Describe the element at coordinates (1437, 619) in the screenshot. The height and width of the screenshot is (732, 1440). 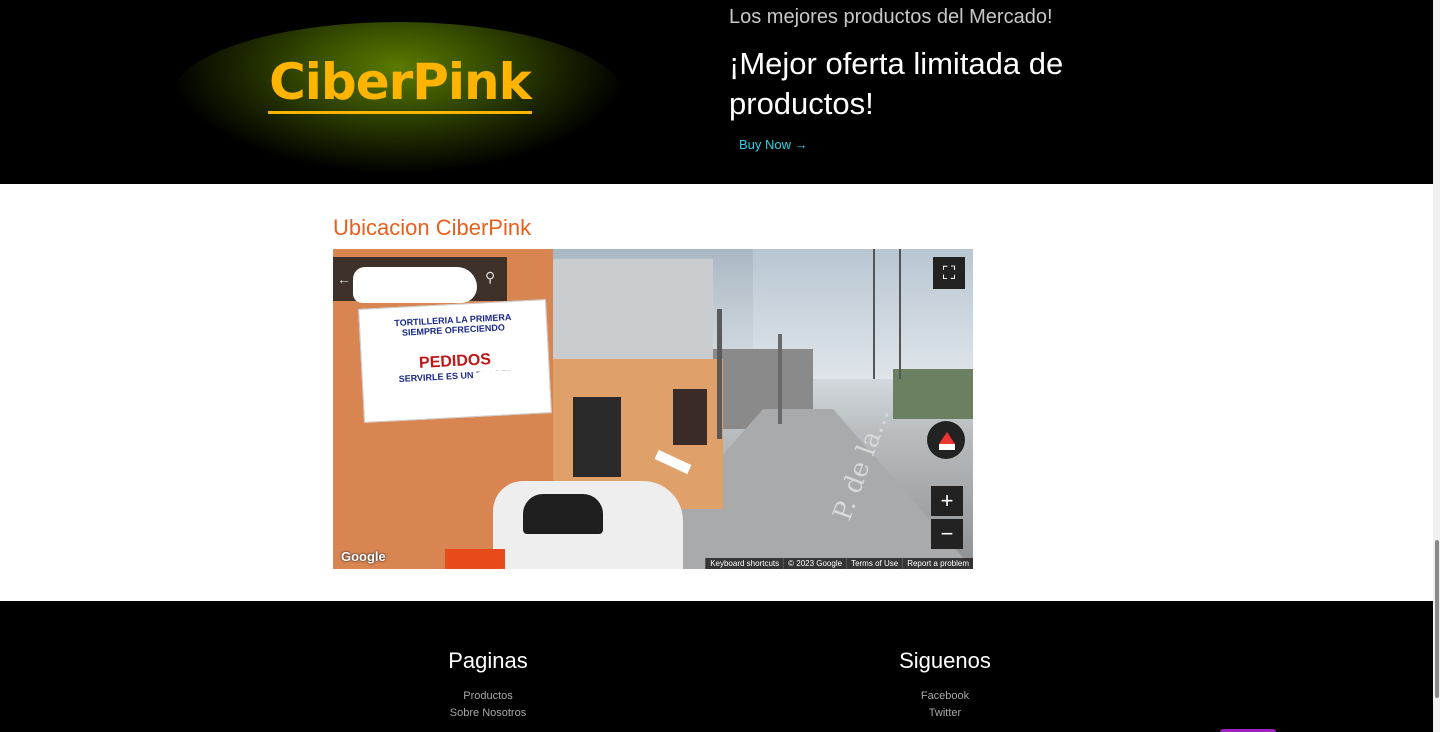
I see `scrollbar-thumb` at that location.